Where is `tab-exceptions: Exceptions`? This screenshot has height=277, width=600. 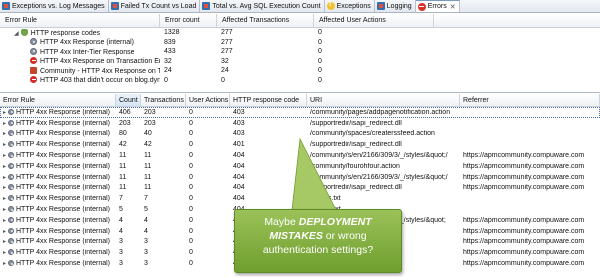 tab-exceptions: Exceptions is located at coordinates (350, 6).